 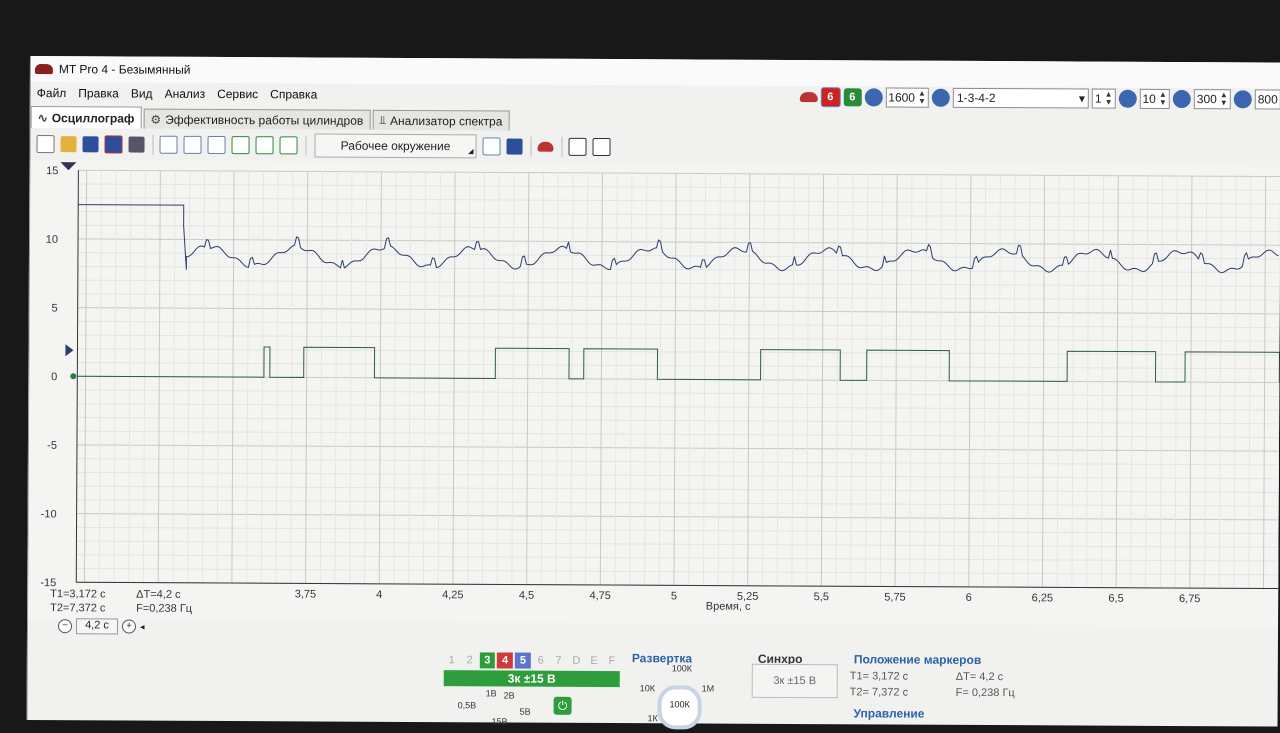 I want to click on six-cylinder-green-icon: 6, so click(x=852, y=97).